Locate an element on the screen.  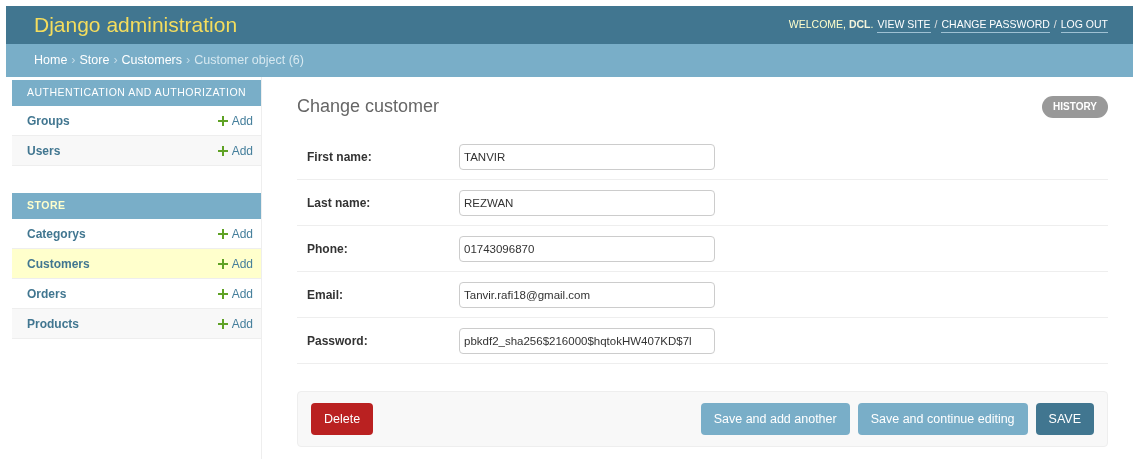
model-link: Orders is located at coordinates (47, 293).